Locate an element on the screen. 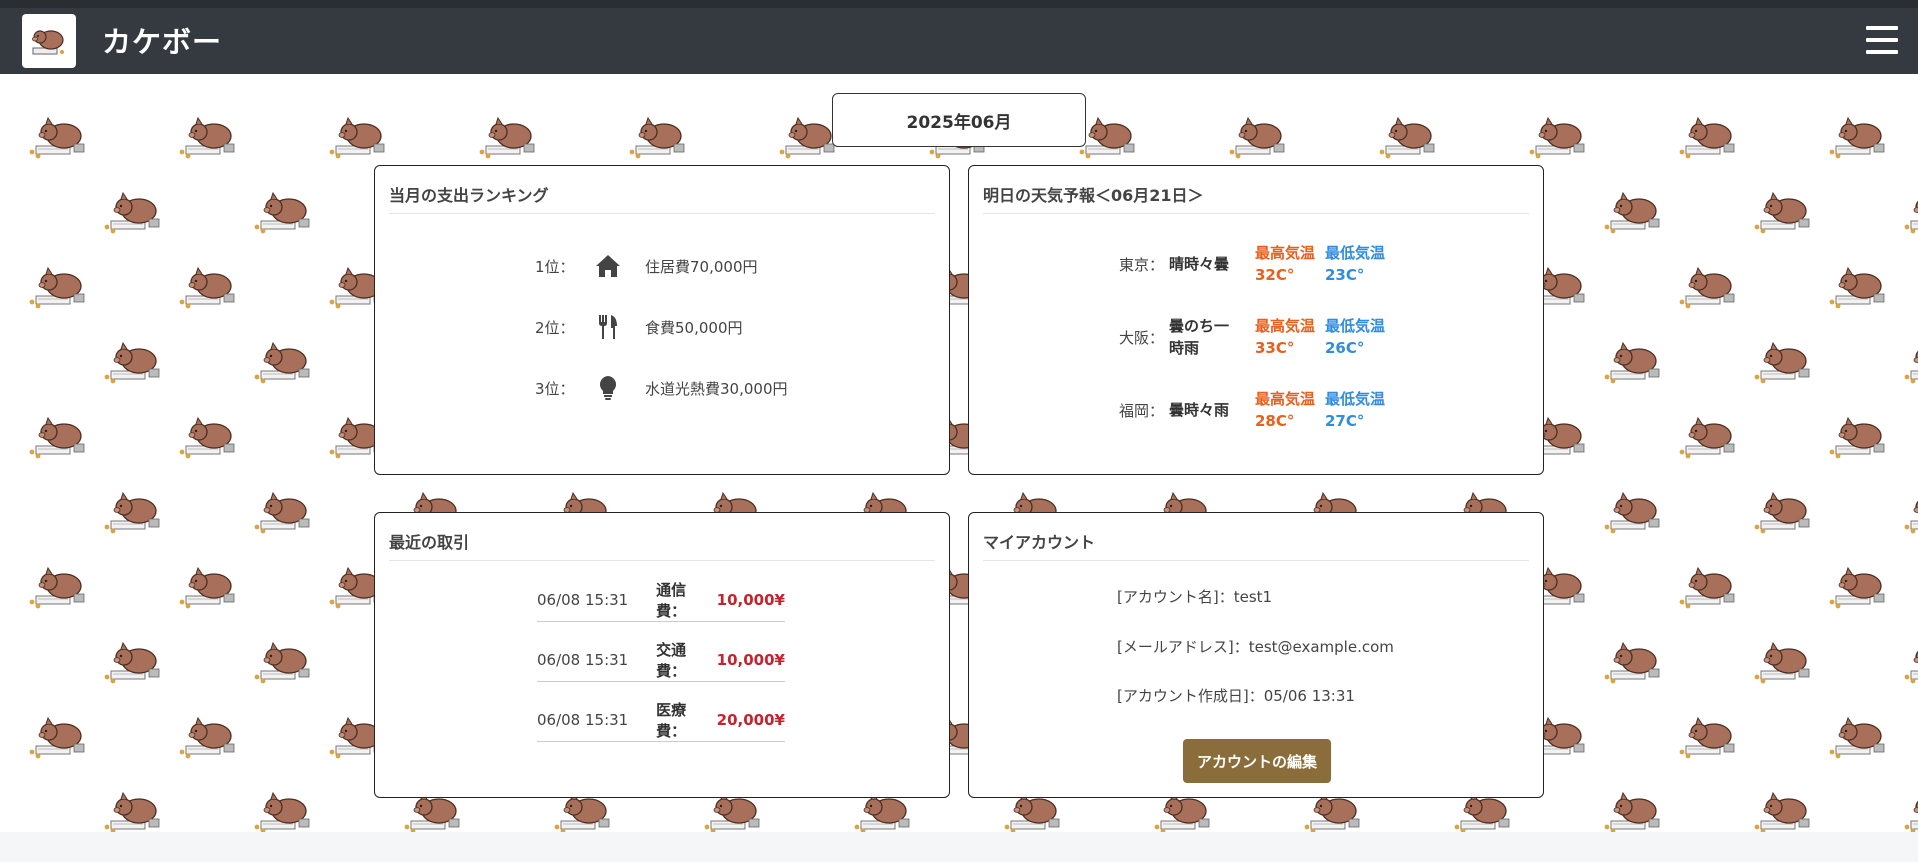  home-icon is located at coordinates (608, 266).